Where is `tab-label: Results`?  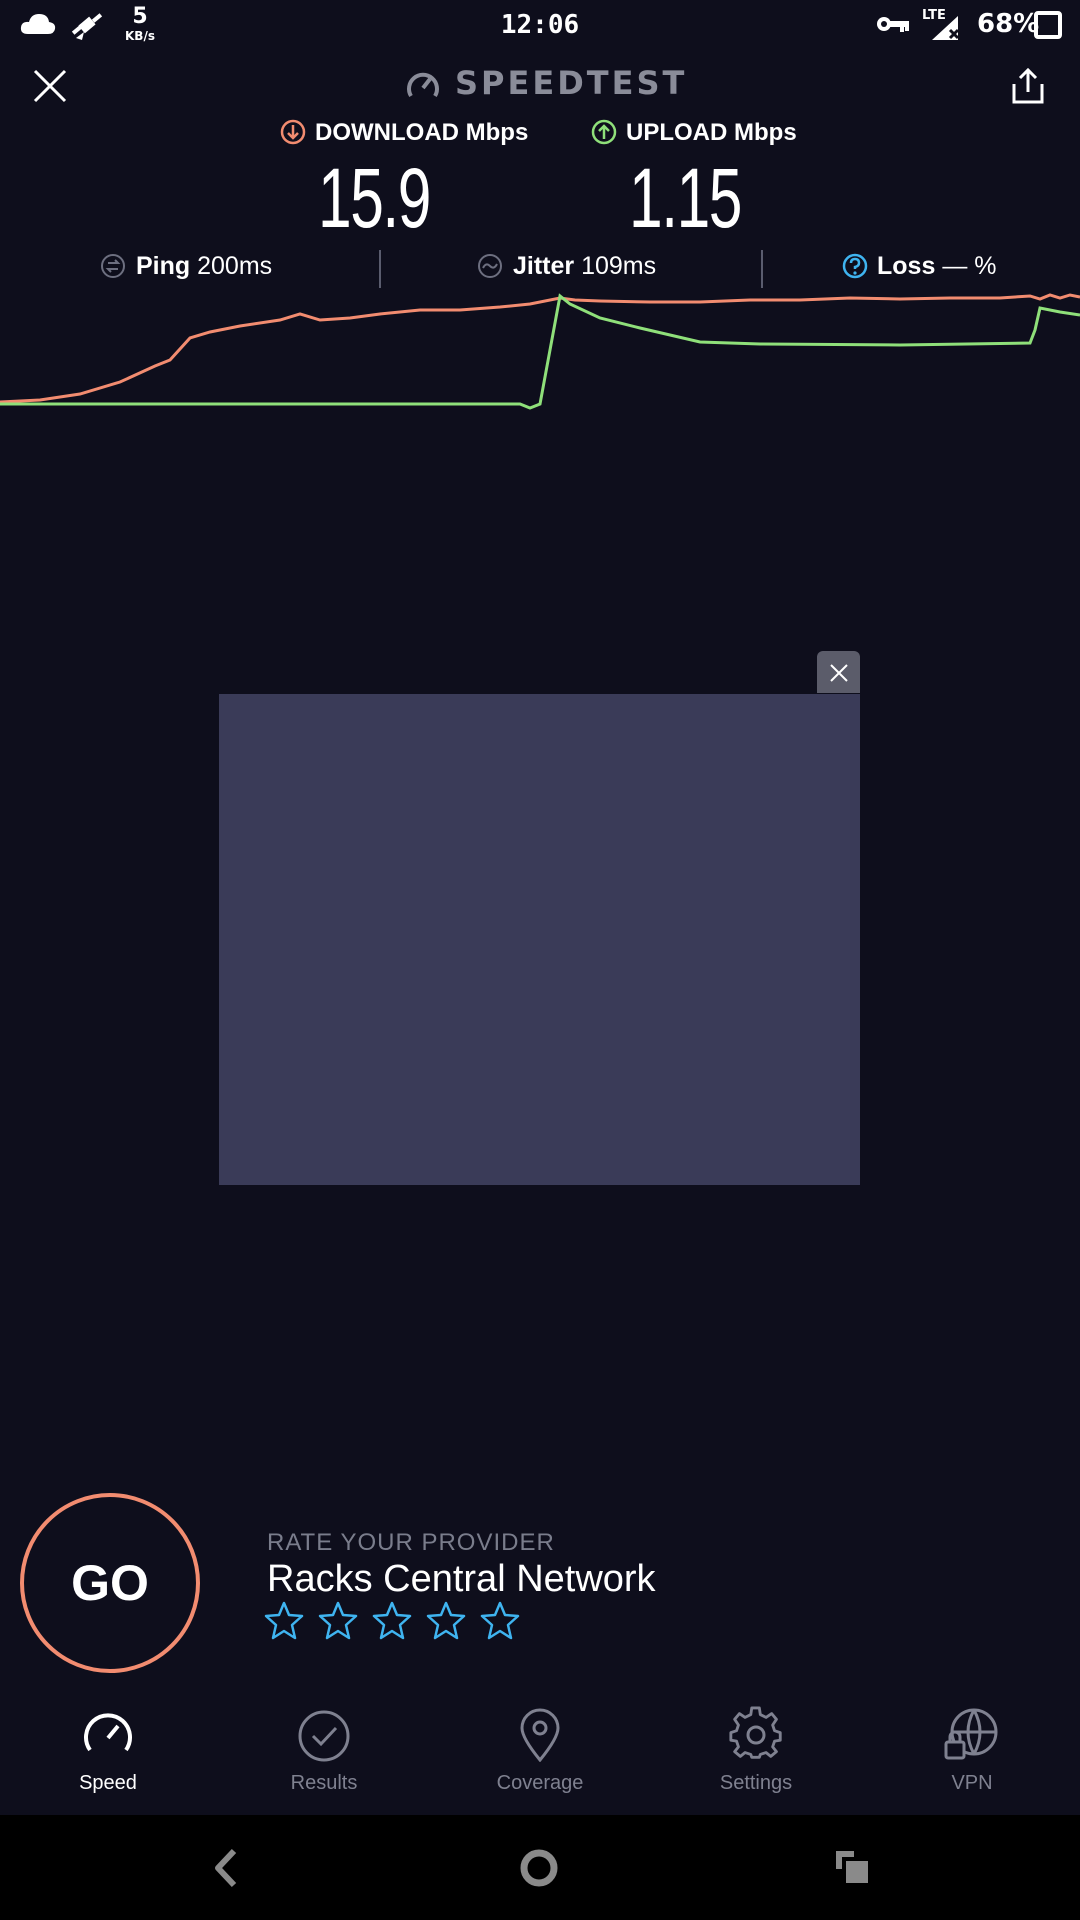 tab-label: Results is located at coordinates (324, 1783).